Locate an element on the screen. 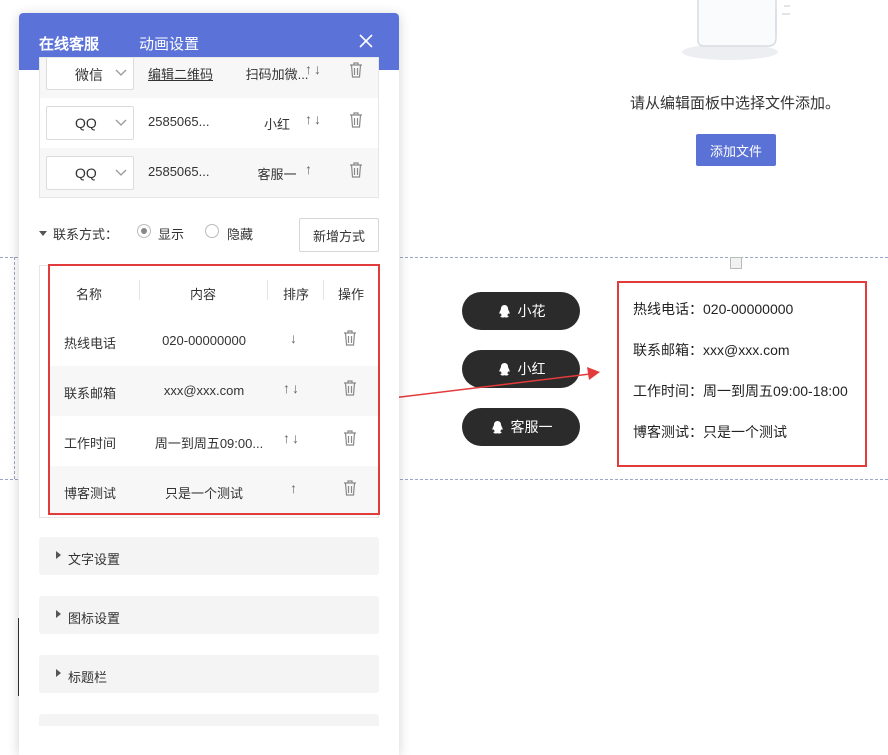  pill-label: 客服一 is located at coordinates (531, 427).